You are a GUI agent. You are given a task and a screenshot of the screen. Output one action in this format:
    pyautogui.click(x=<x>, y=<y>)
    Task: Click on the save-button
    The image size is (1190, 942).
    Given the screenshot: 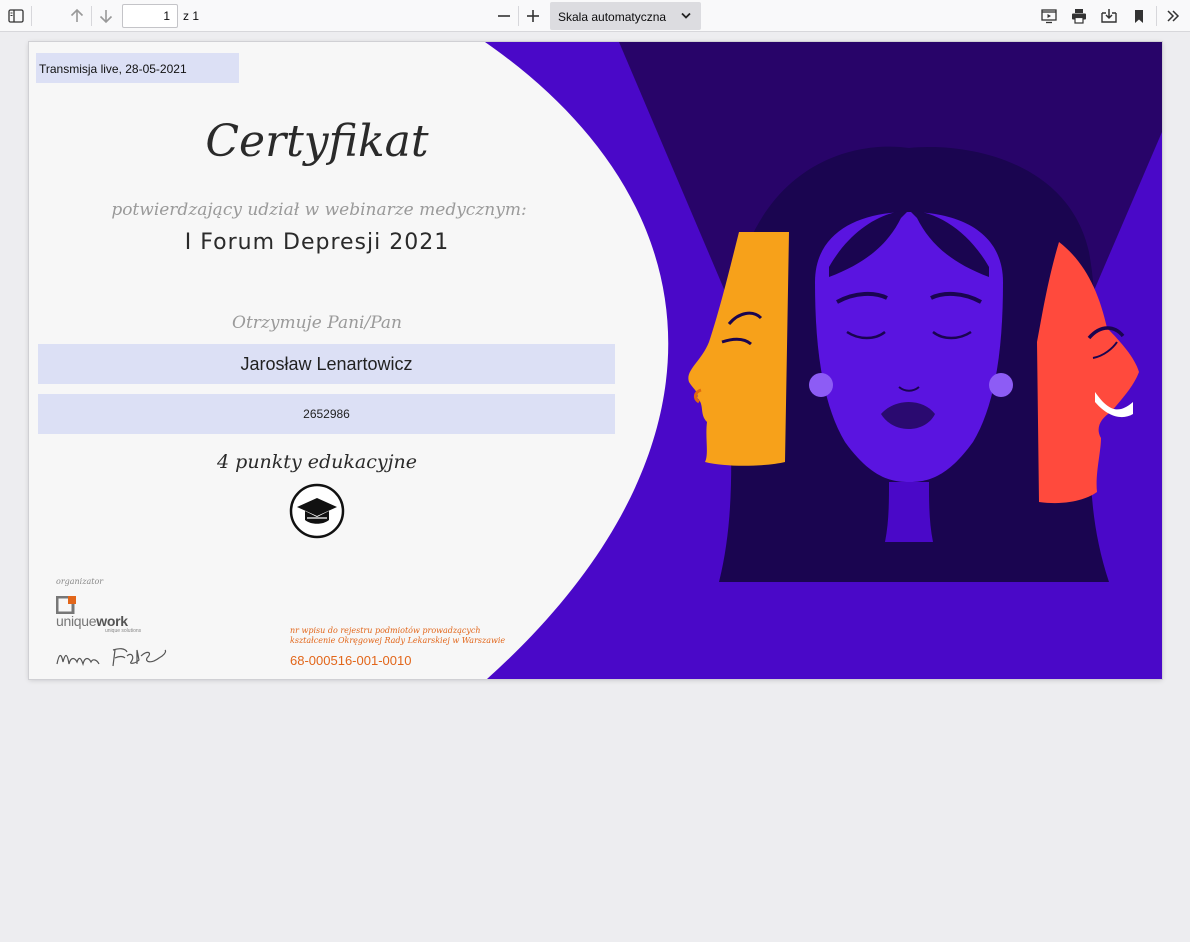 What is the action you would take?
    pyautogui.click(x=1109, y=16)
    